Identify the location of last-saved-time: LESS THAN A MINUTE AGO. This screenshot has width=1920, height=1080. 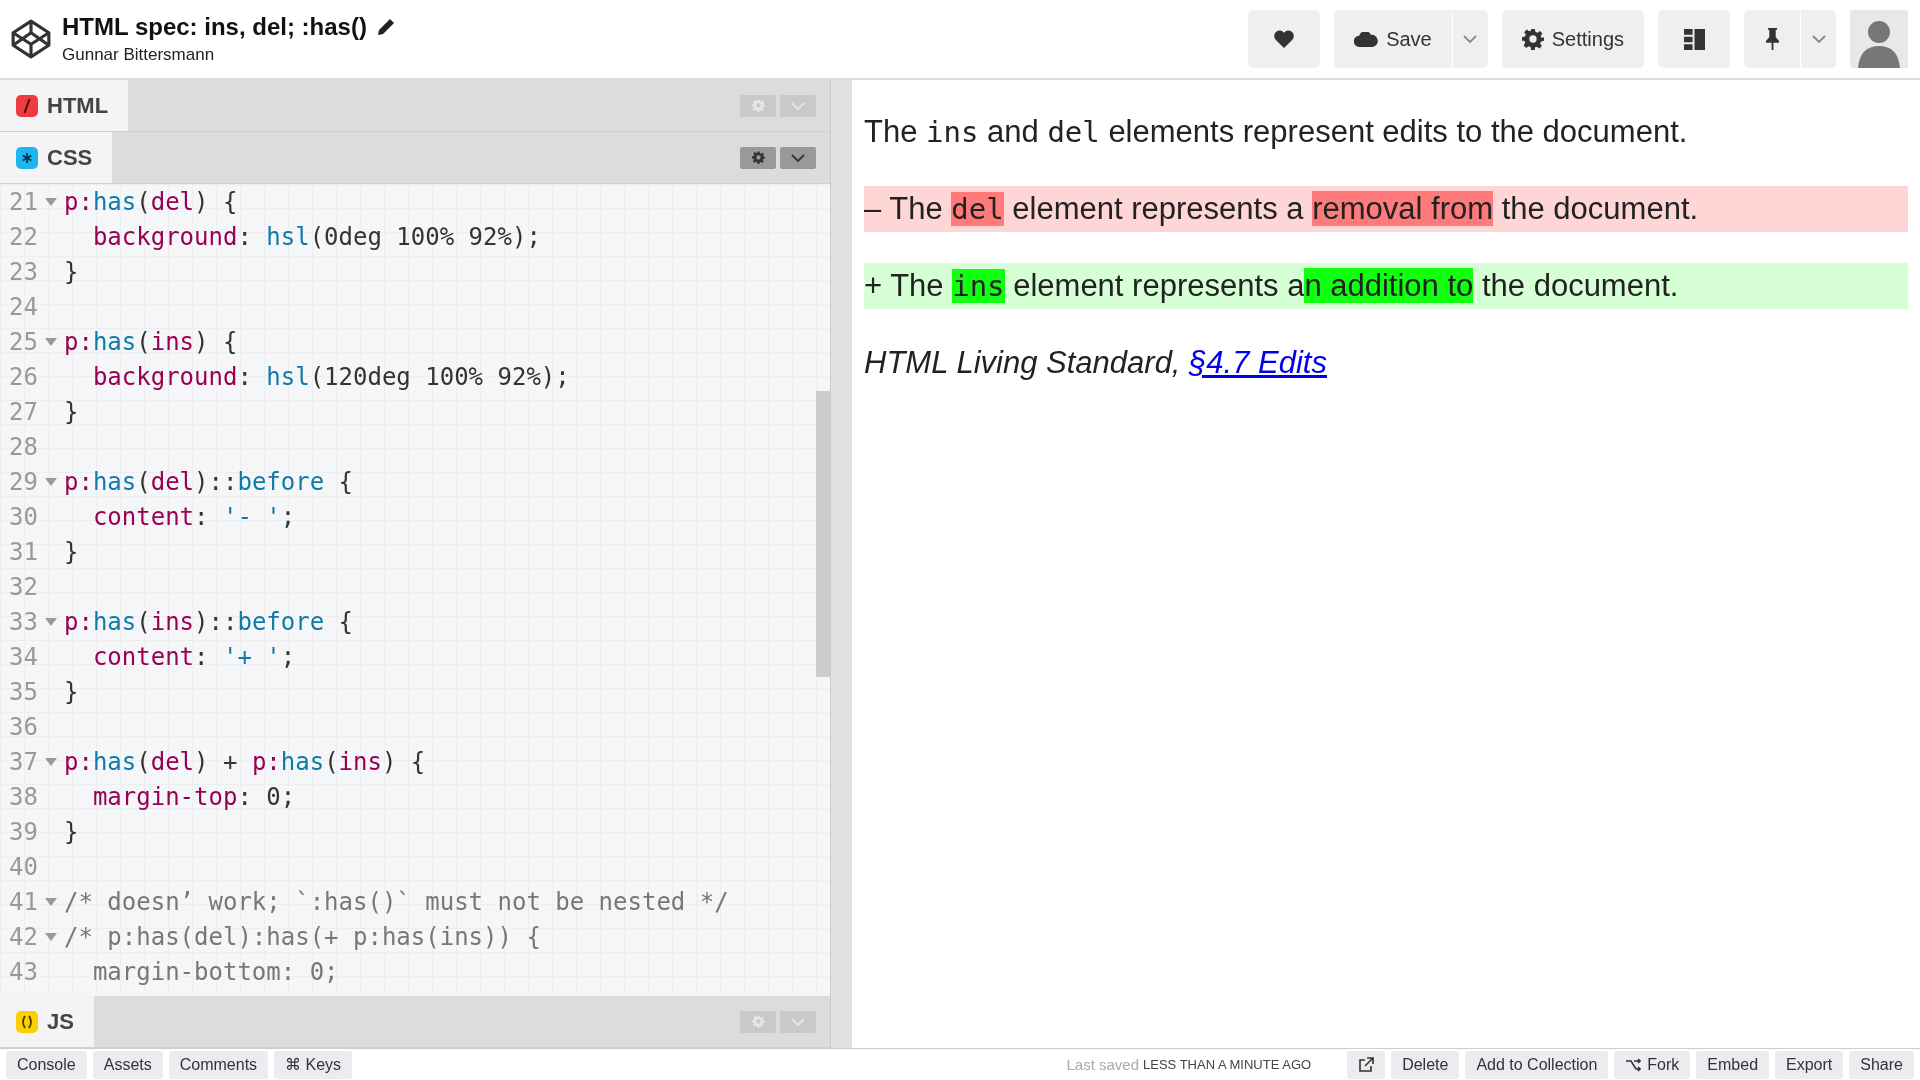
(1227, 1064).